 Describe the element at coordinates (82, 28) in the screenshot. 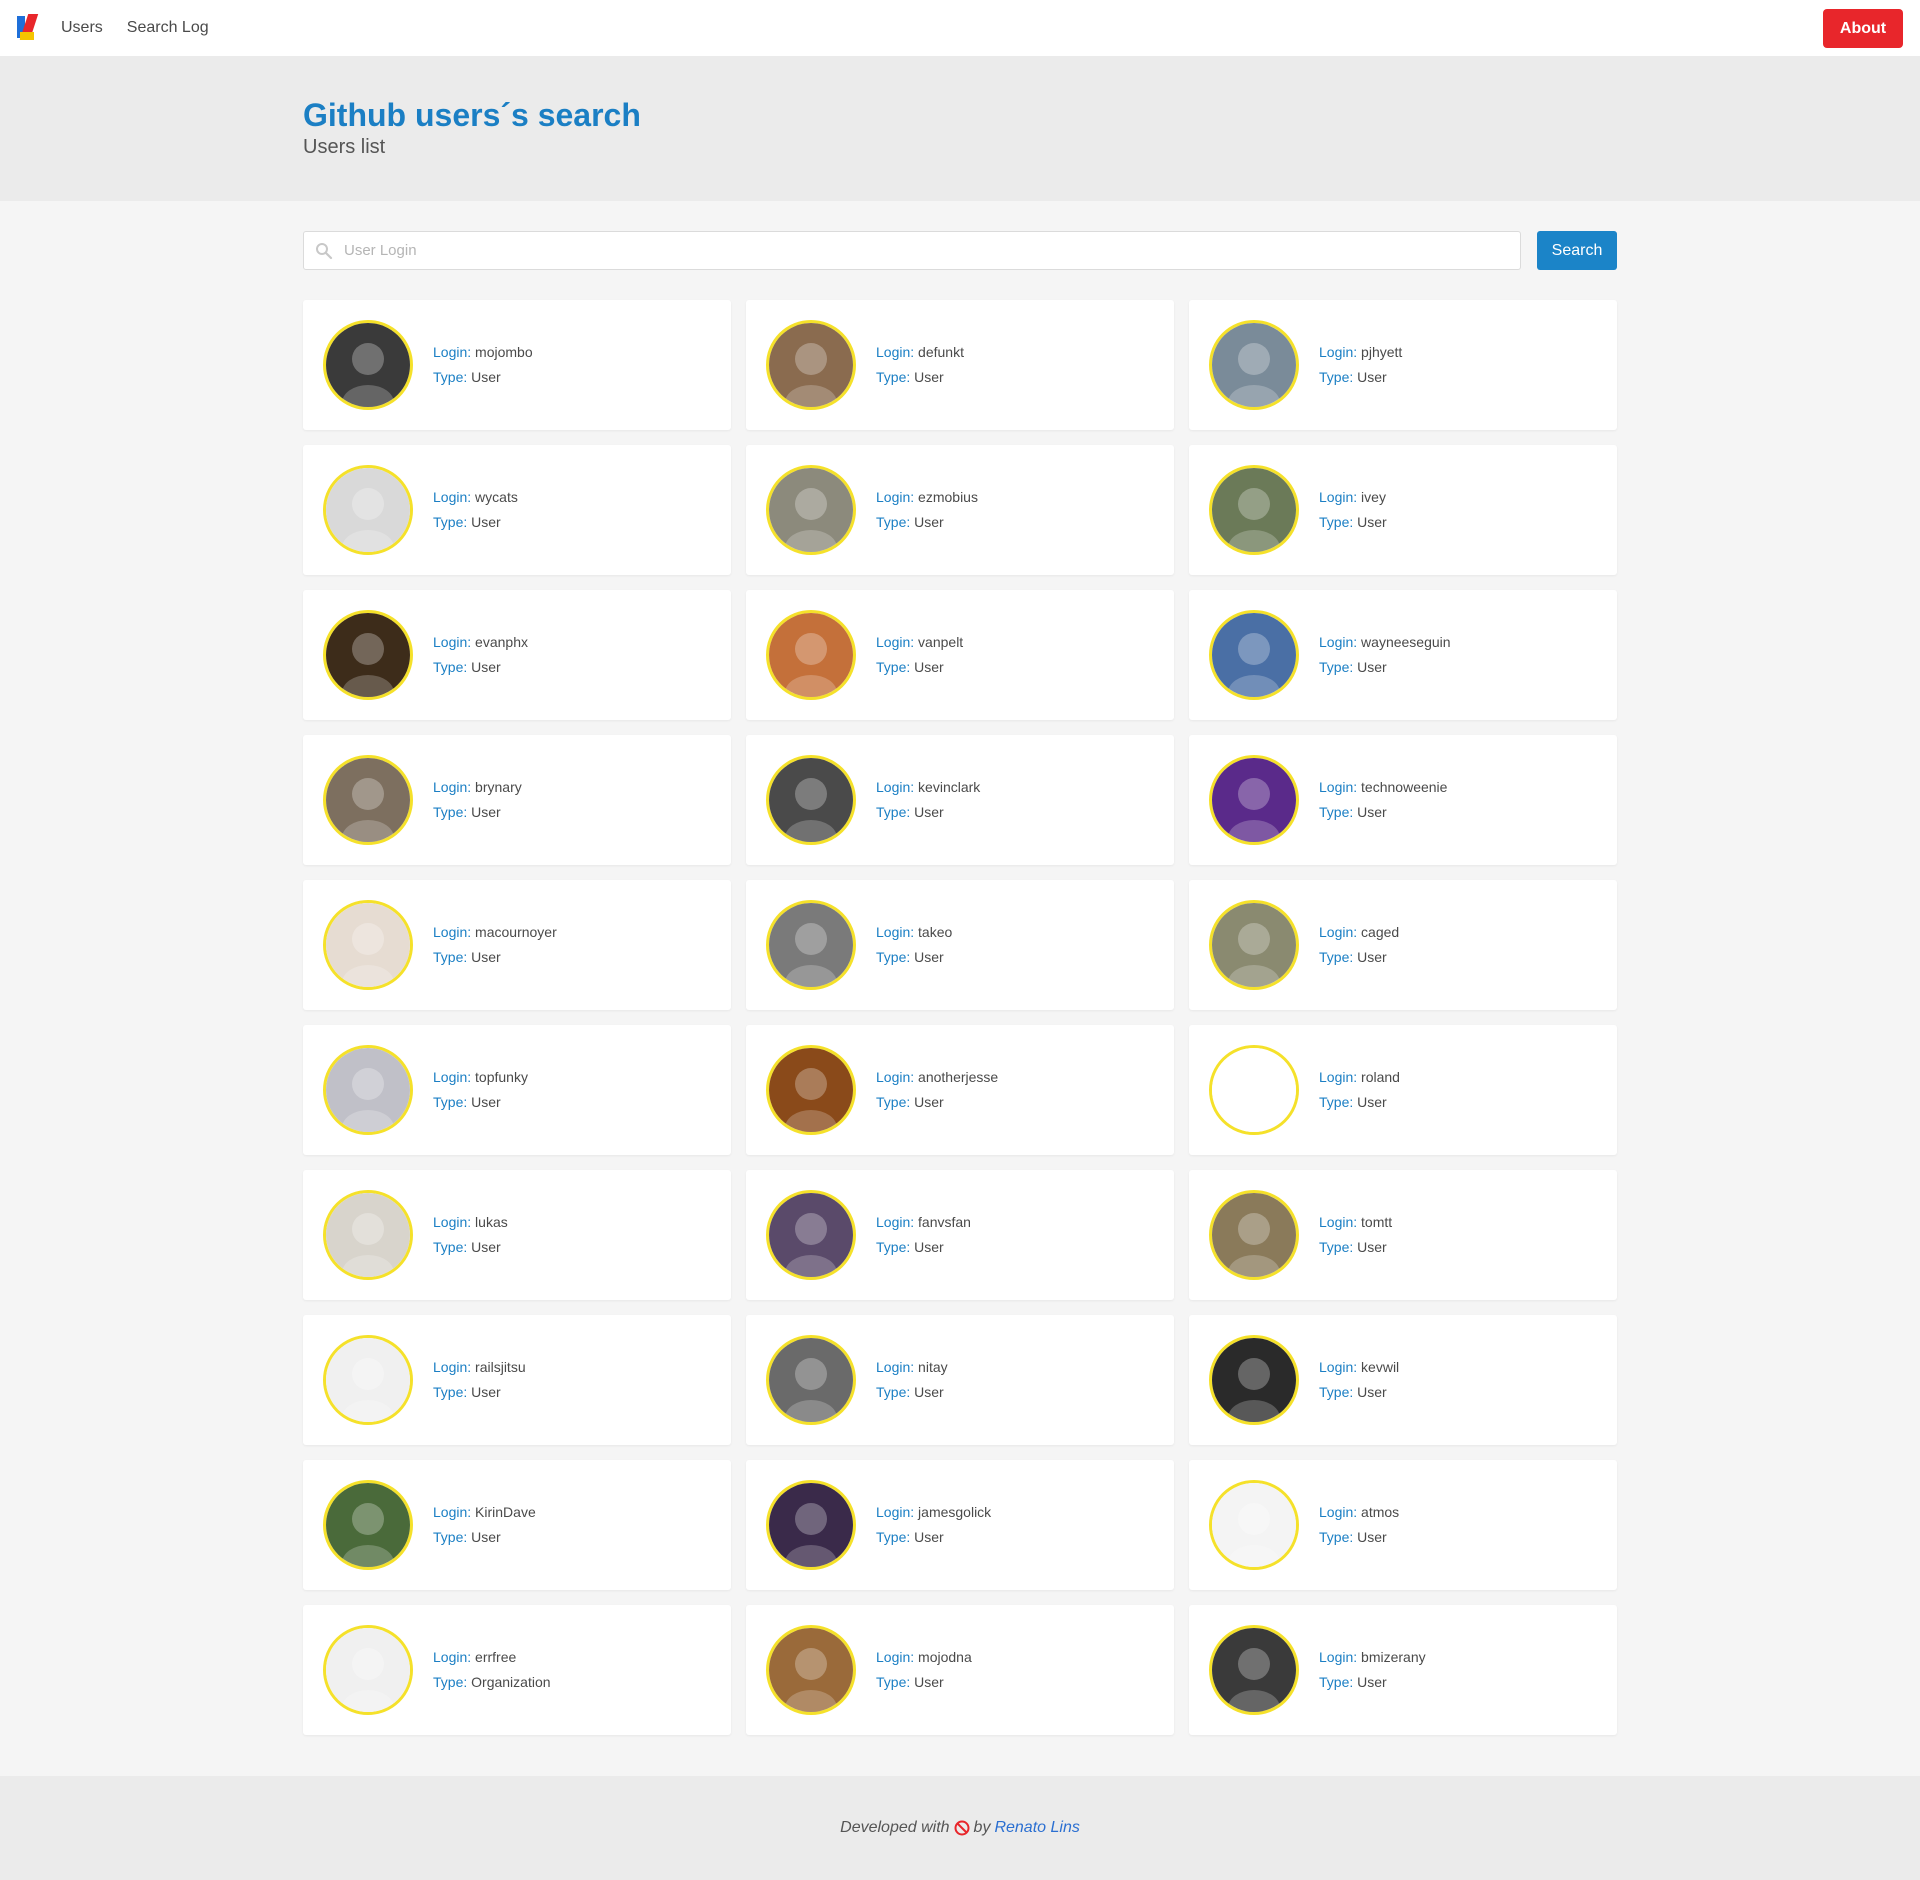

I see `nav-item-users: Users` at that location.